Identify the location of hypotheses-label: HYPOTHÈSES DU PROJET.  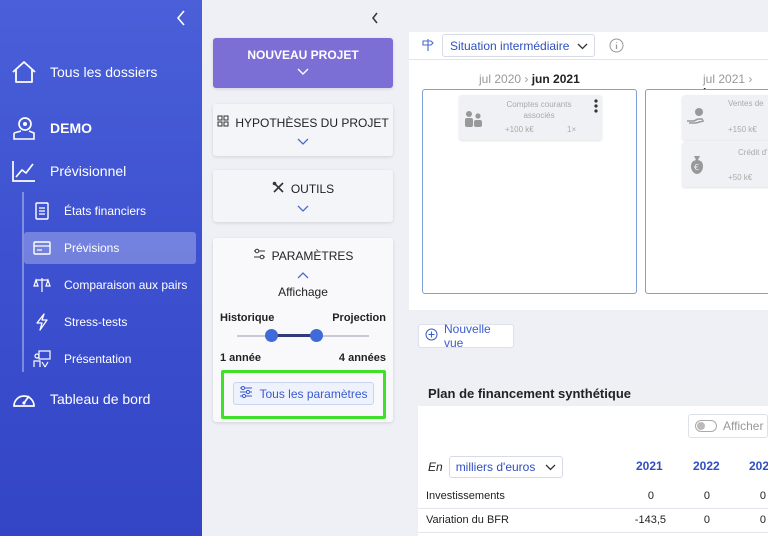
(312, 122).